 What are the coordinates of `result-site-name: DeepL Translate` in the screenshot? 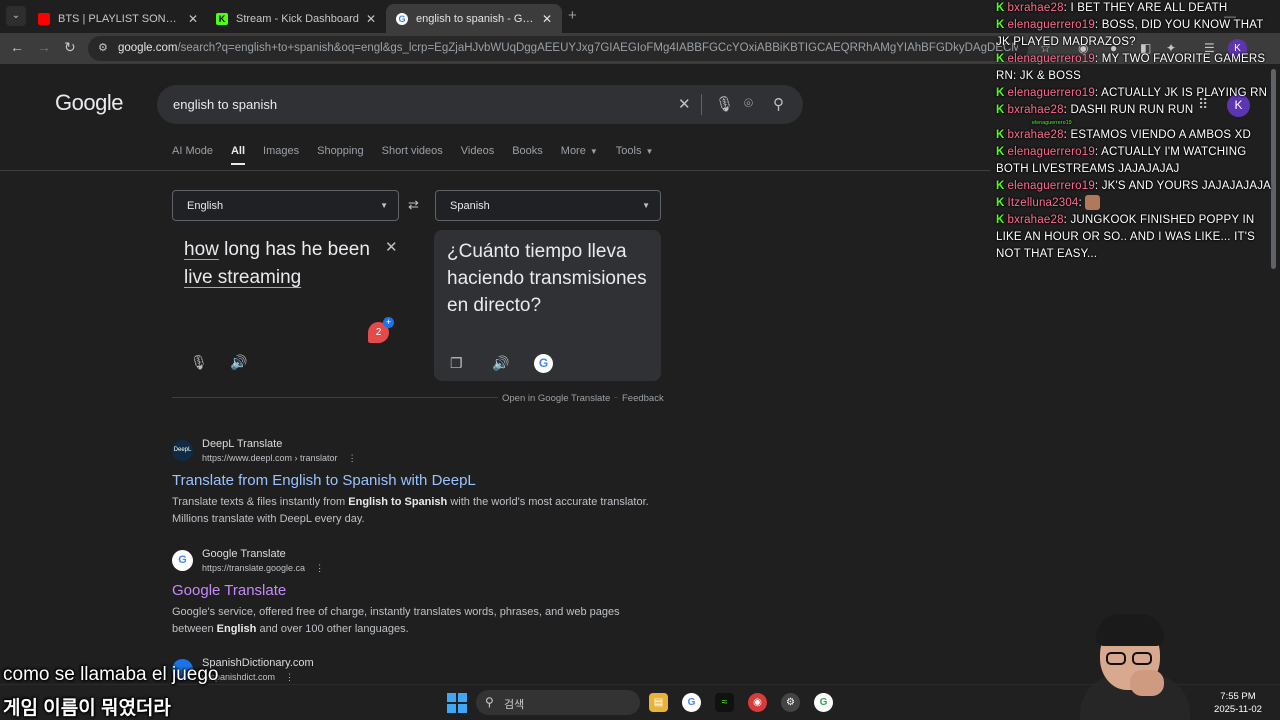 It's located at (242, 444).